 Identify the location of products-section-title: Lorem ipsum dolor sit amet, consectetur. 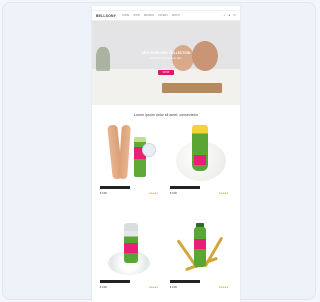
(166, 115).